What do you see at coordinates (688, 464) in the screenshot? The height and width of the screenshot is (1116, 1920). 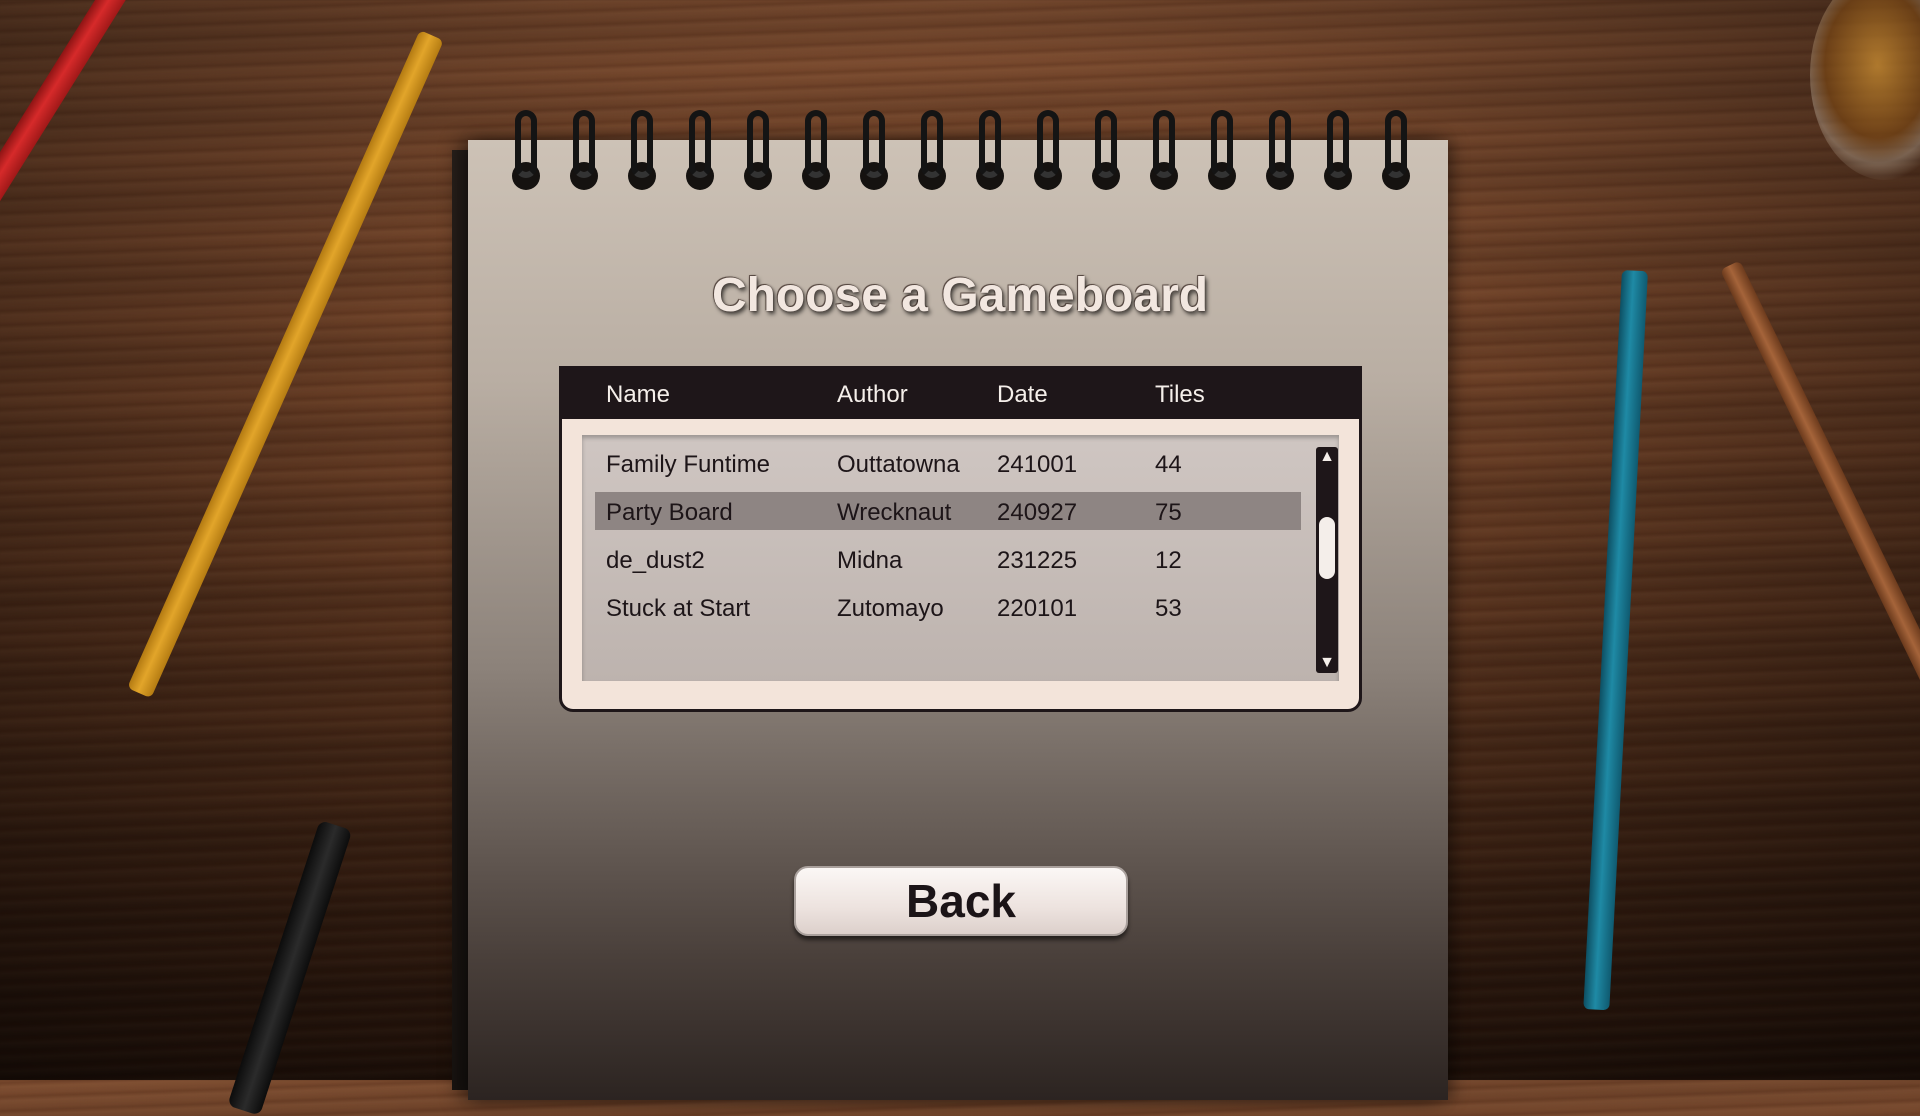 I see `row-name: Family Funtime` at bounding box center [688, 464].